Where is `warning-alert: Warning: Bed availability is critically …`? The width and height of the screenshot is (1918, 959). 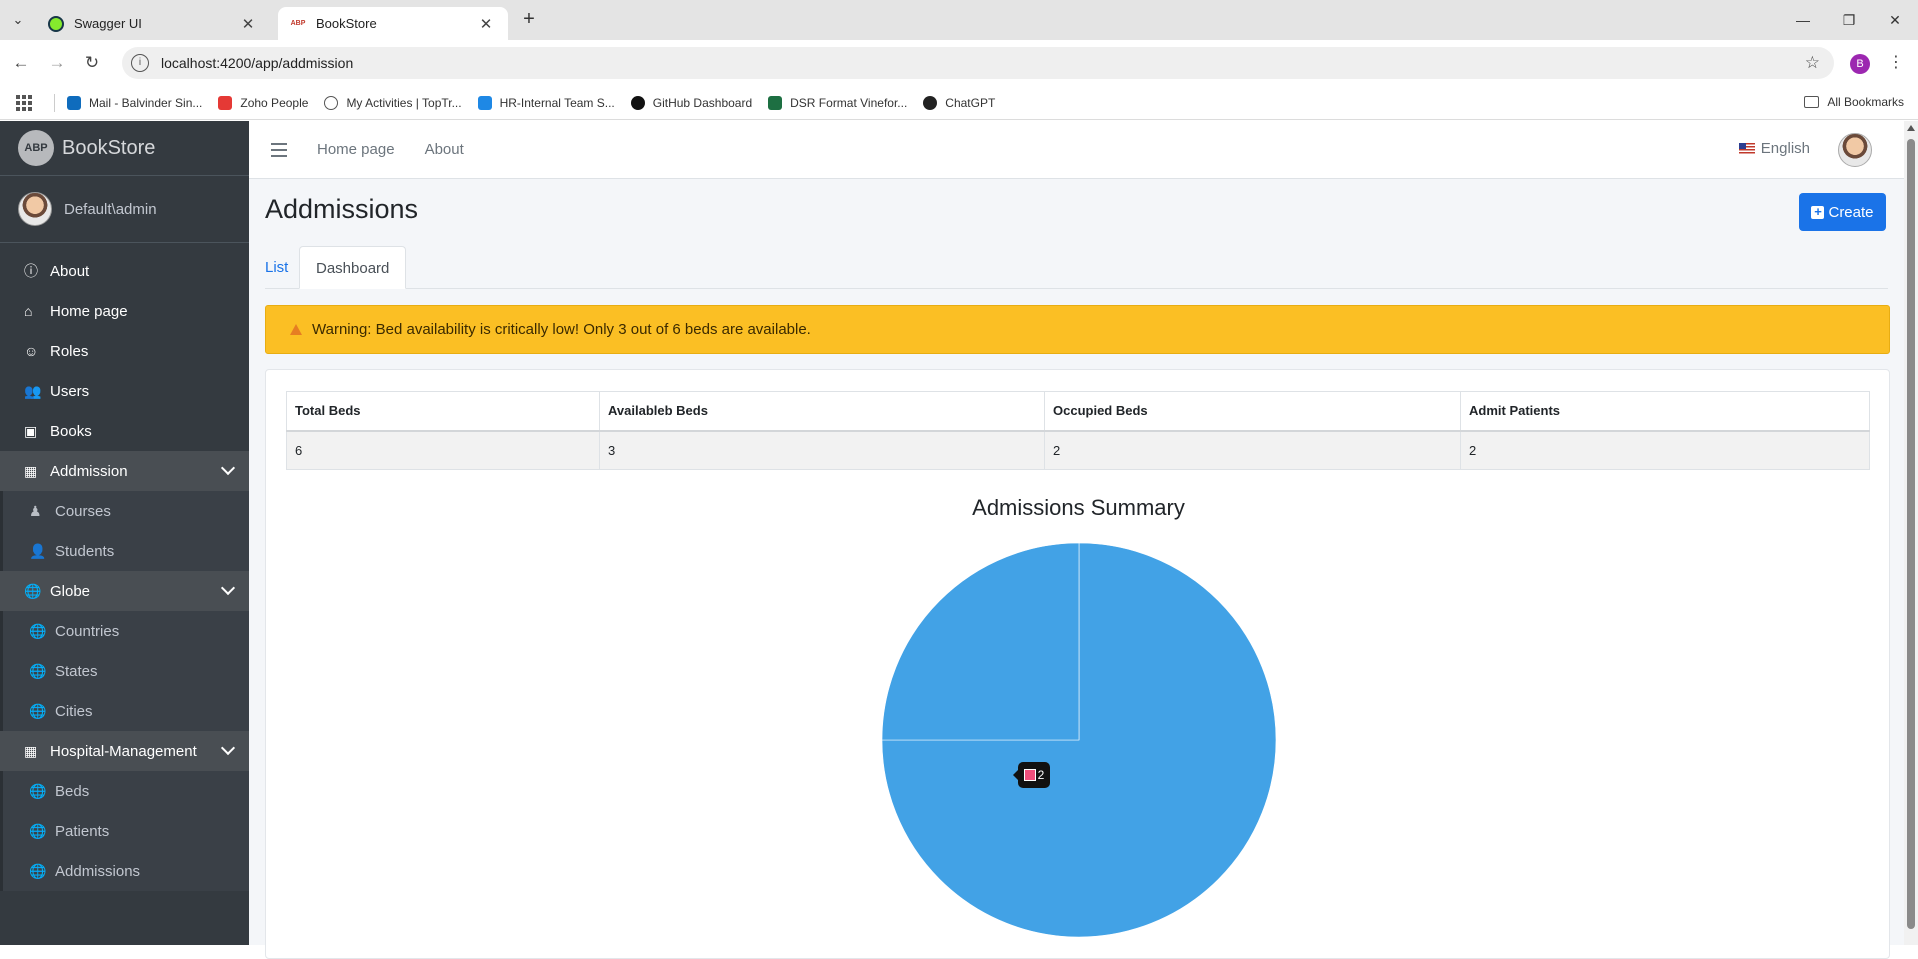 warning-alert: Warning: Bed availability is critically … is located at coordinates (1077, 329).